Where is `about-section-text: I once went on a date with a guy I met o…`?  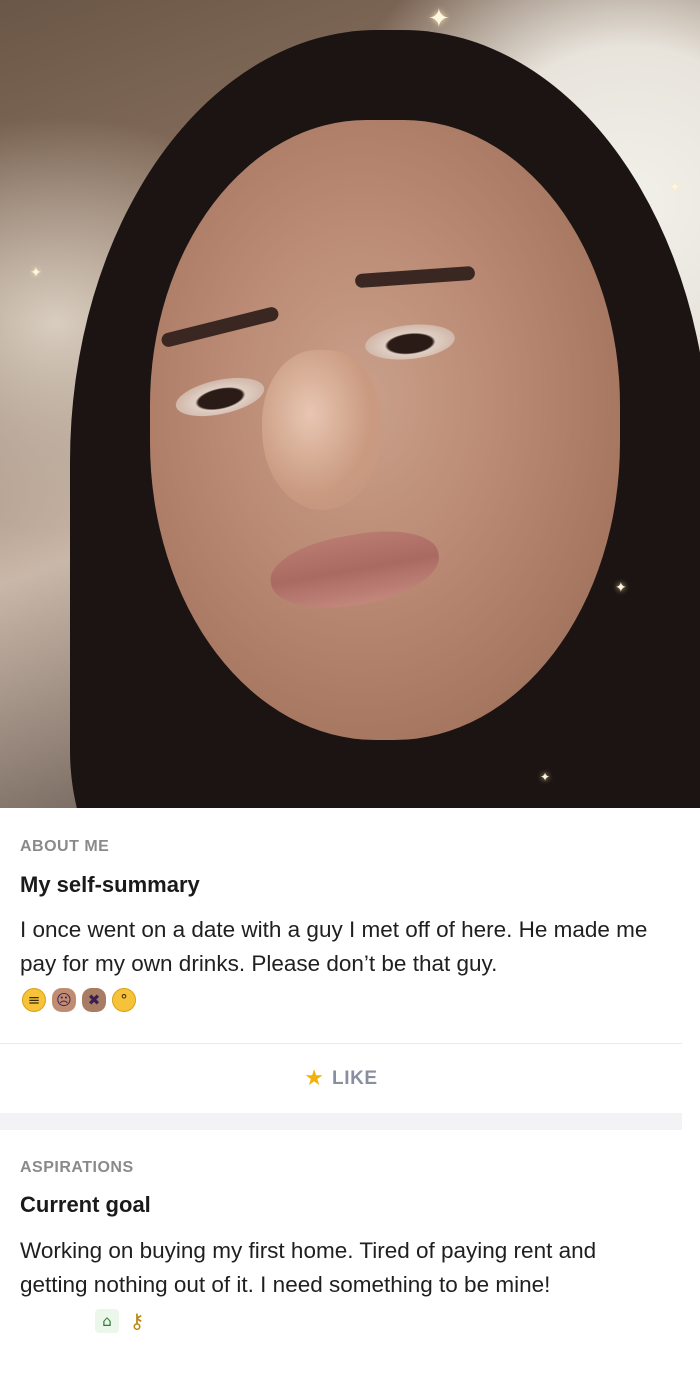 about-section-text: I once went on a date with a guy I met o… is located at coordinates (334, 946).